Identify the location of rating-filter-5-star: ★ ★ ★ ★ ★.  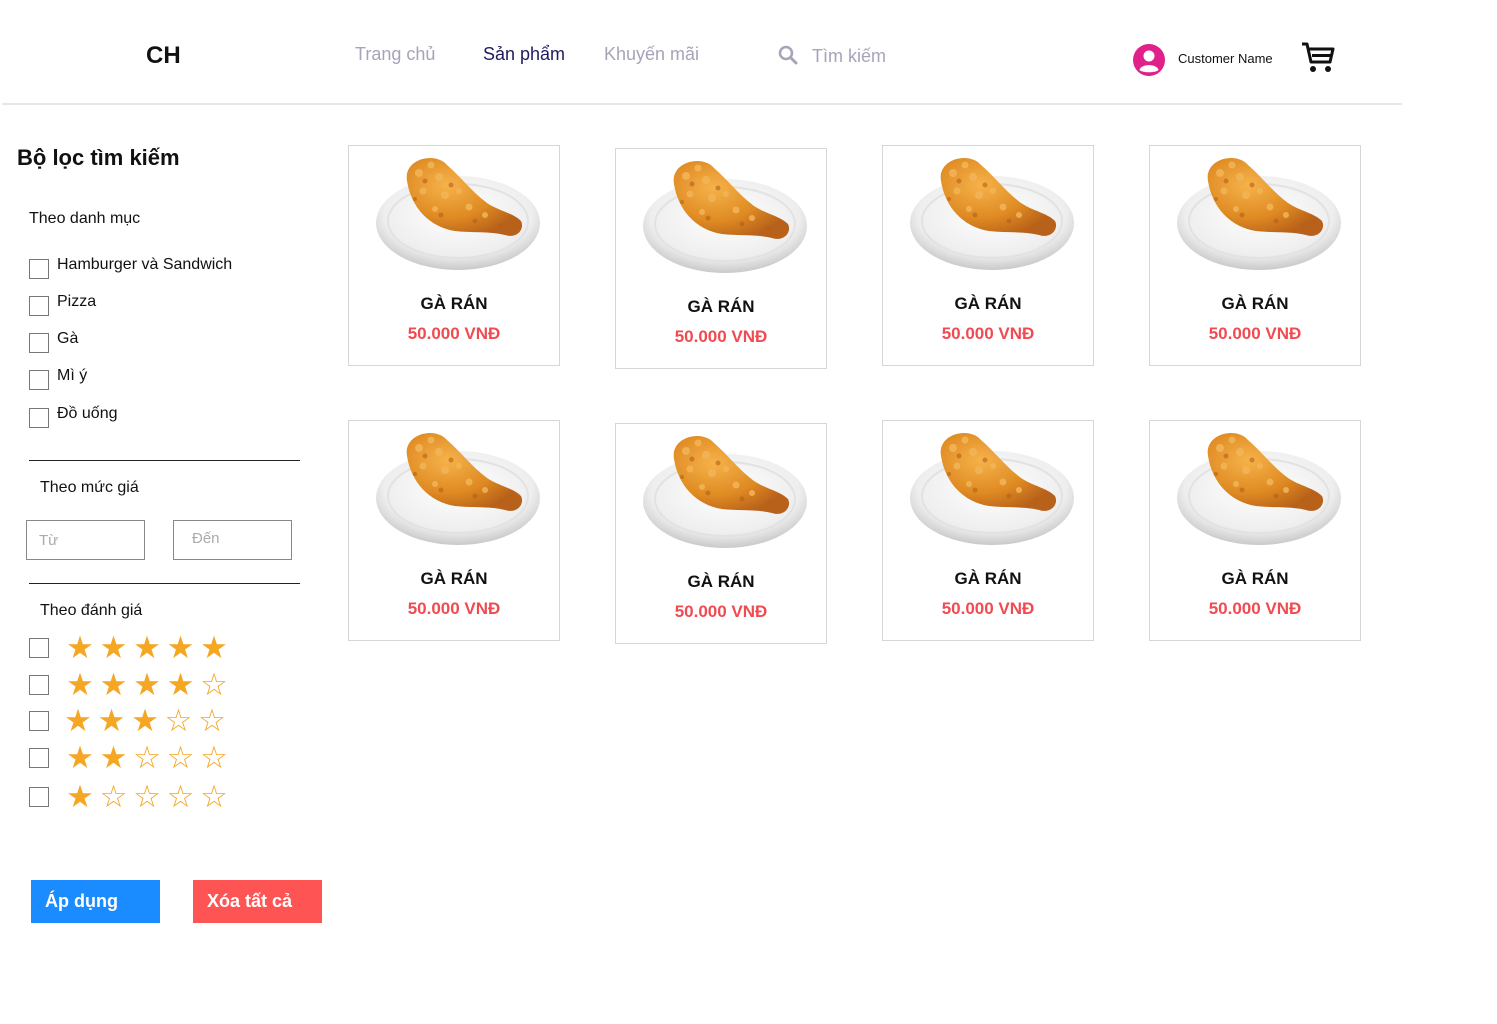
(131, 648).